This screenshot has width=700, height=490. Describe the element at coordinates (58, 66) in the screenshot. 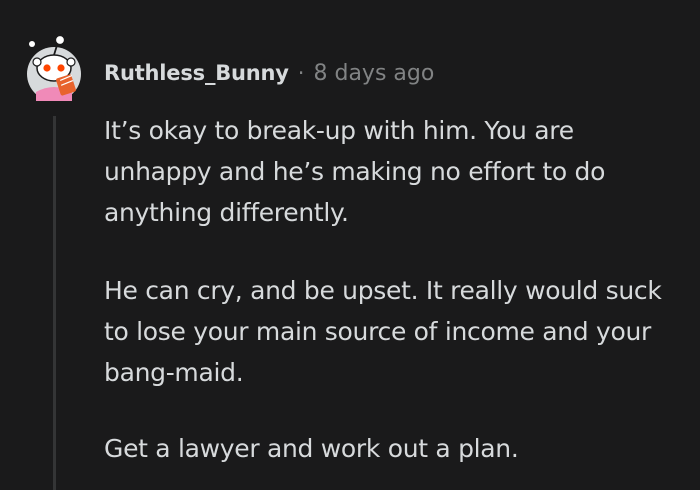

I see `snoo-avatar-icon` at that location.